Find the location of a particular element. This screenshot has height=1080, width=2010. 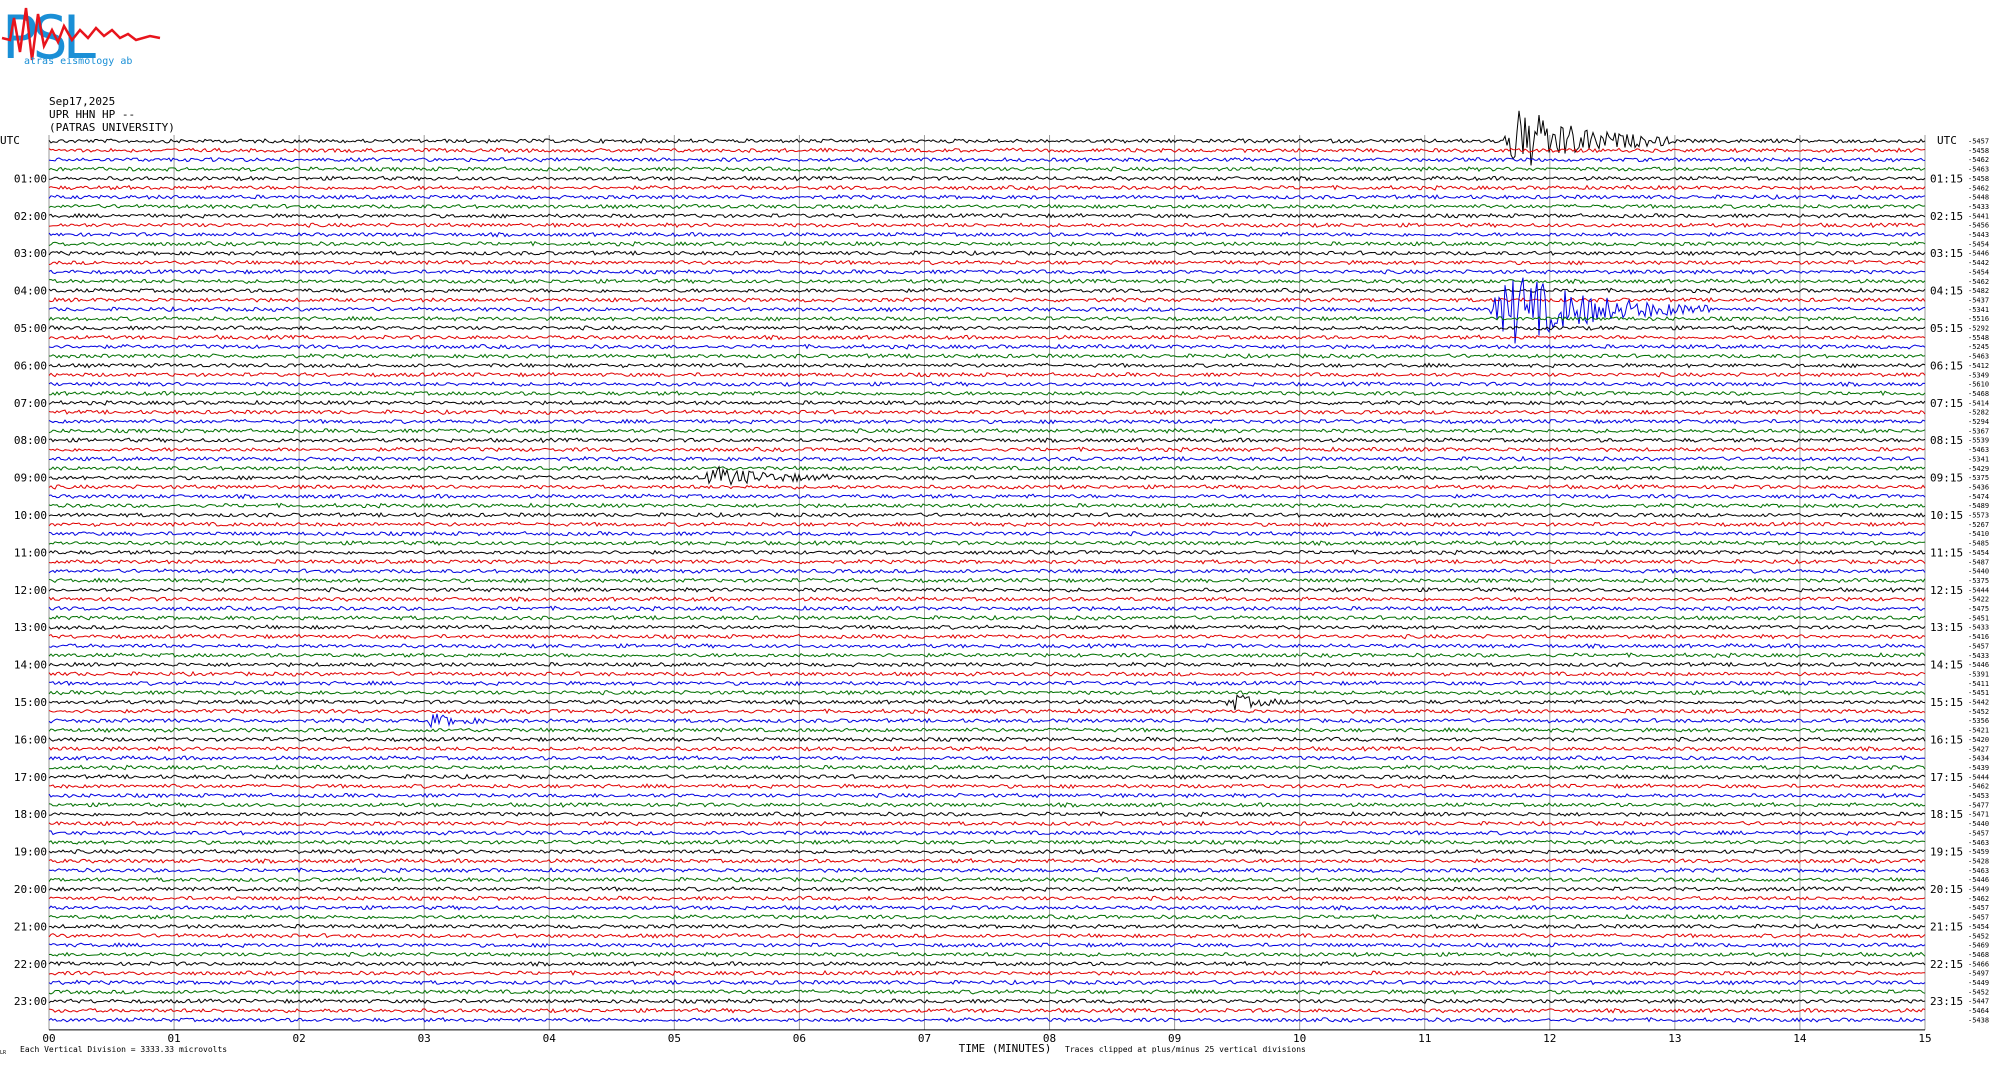

hour-label-right: 03:15 is located at coordinates (1946, 253).